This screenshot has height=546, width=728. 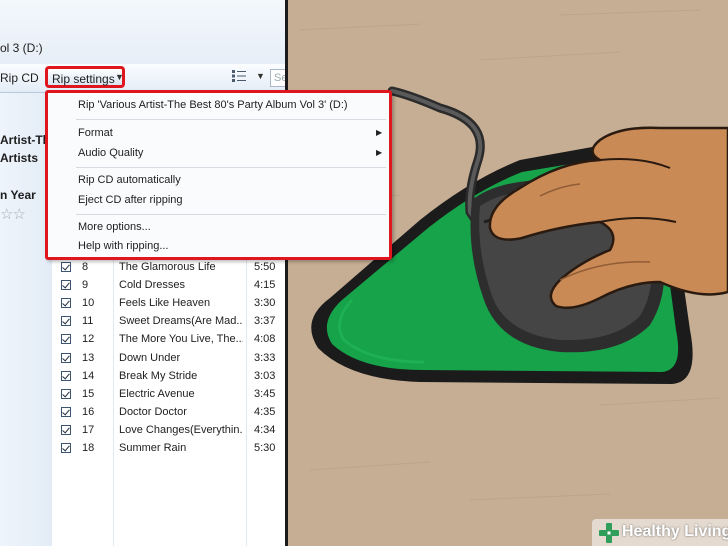 I want to click on track-number: 10, so click(x=88, y=303).